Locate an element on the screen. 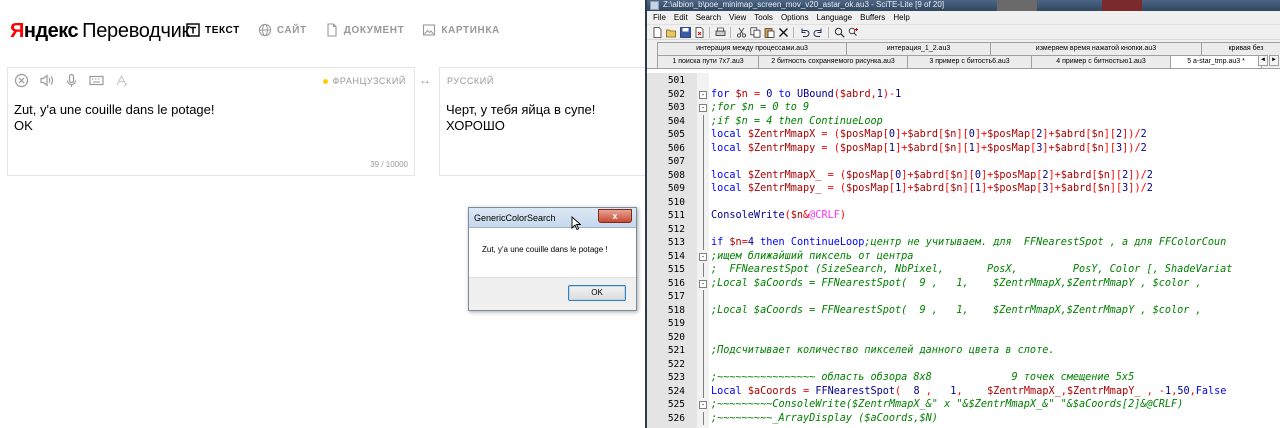  menu-view: View is located at coordinates (737, 17).